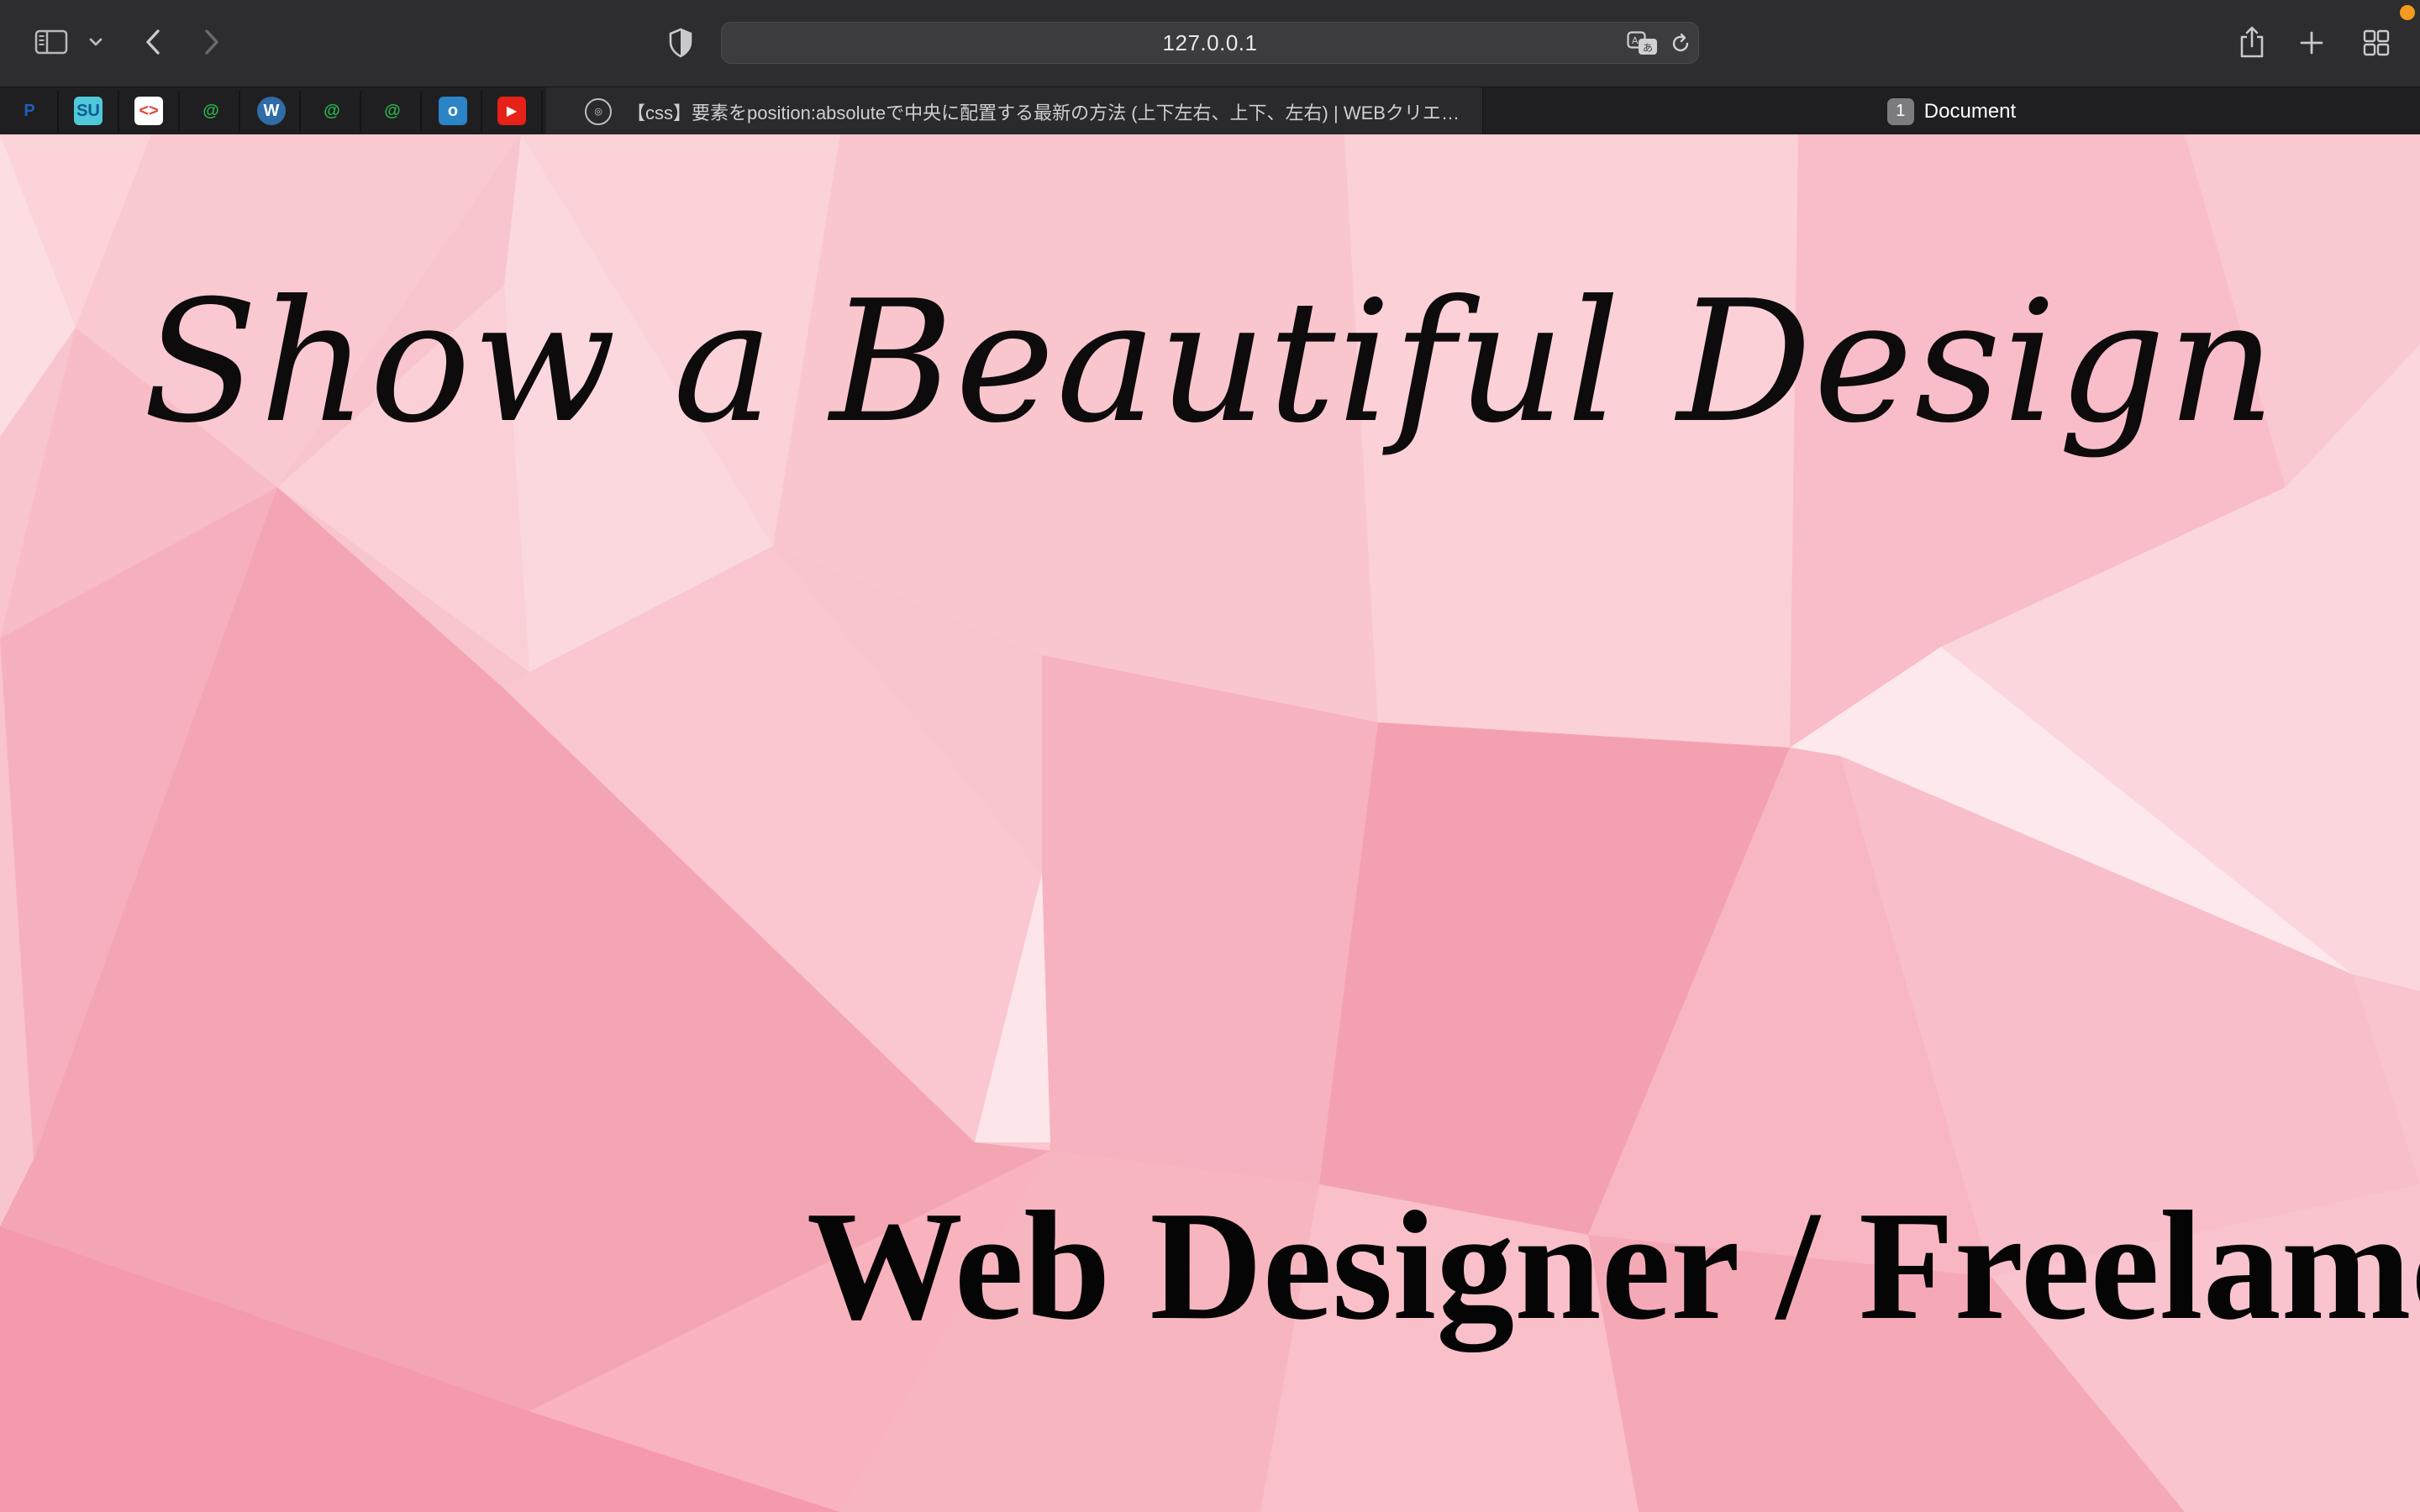 This screenshot has width=2420, height=1512. I want to click on translate-button: A あ, so click(1643, 44).